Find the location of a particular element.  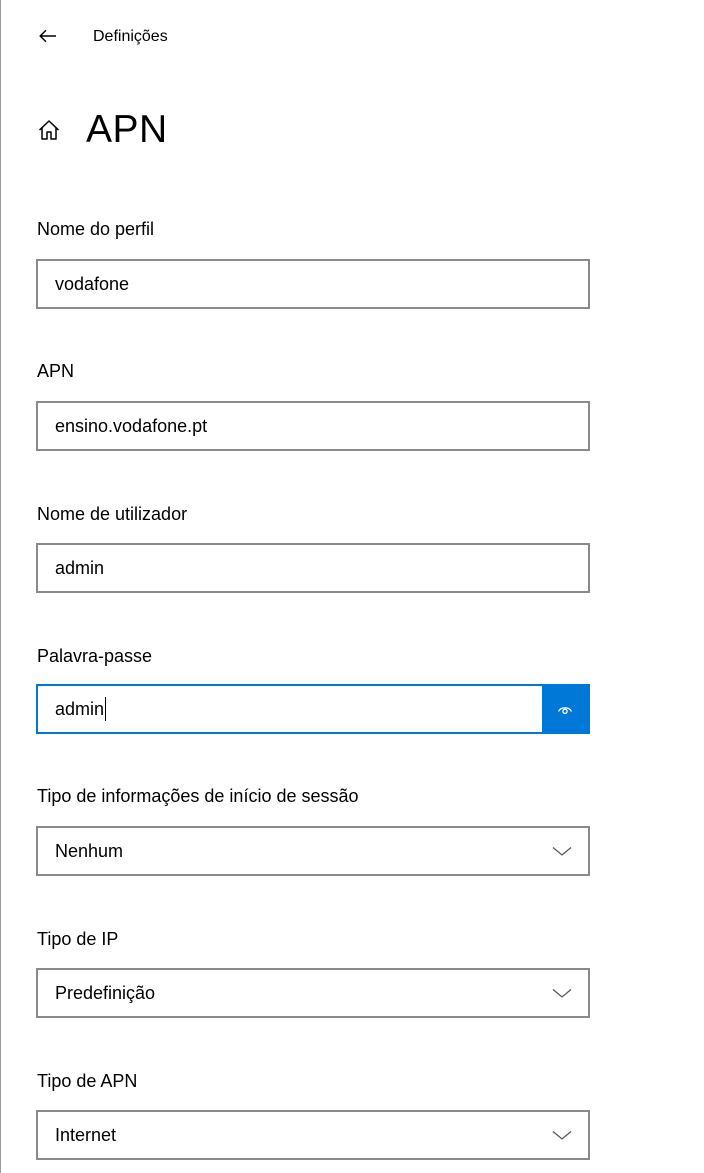

eye-icon is located at coordinates (565, 709).